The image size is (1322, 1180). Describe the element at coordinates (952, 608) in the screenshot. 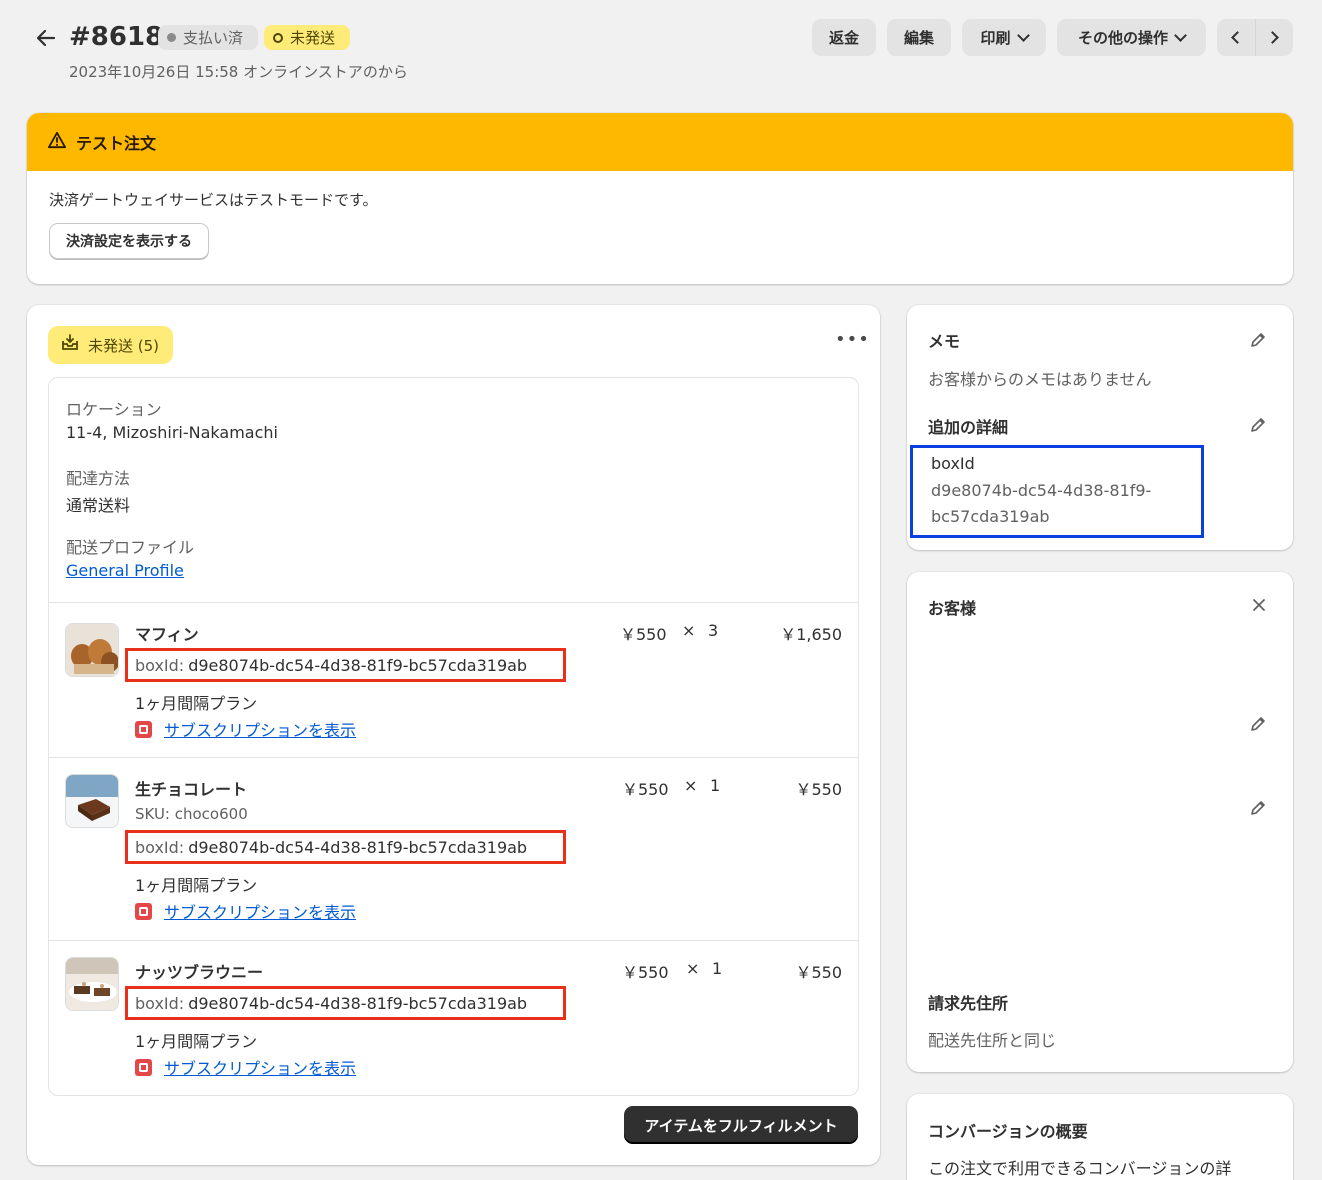

I see `customer-title: お客様` at that location.